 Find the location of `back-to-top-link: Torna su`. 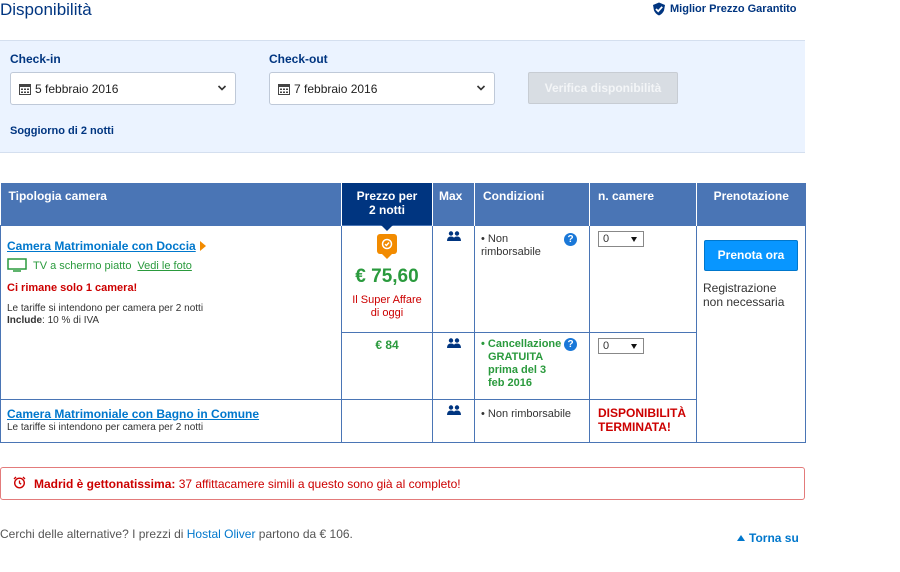

back-to-top-link: Torna su is located at coordinates (768, 538).